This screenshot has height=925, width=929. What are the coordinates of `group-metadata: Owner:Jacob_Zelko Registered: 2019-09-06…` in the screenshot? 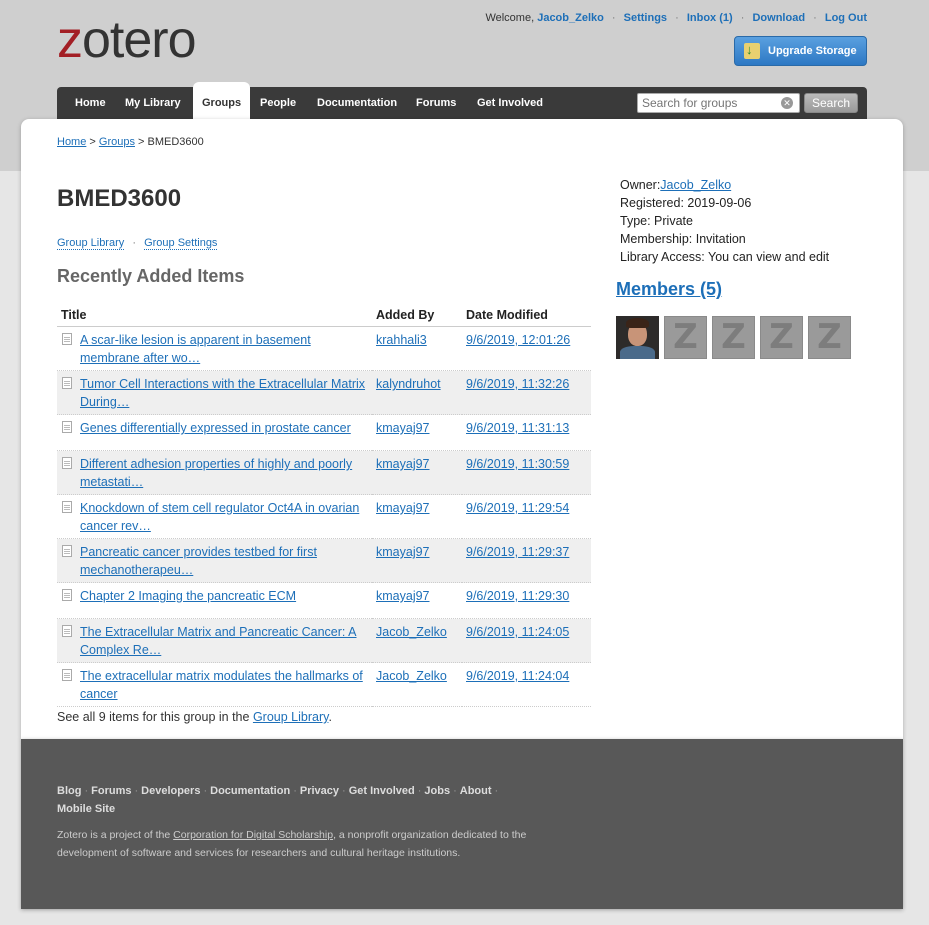 It's located at (724, 221).